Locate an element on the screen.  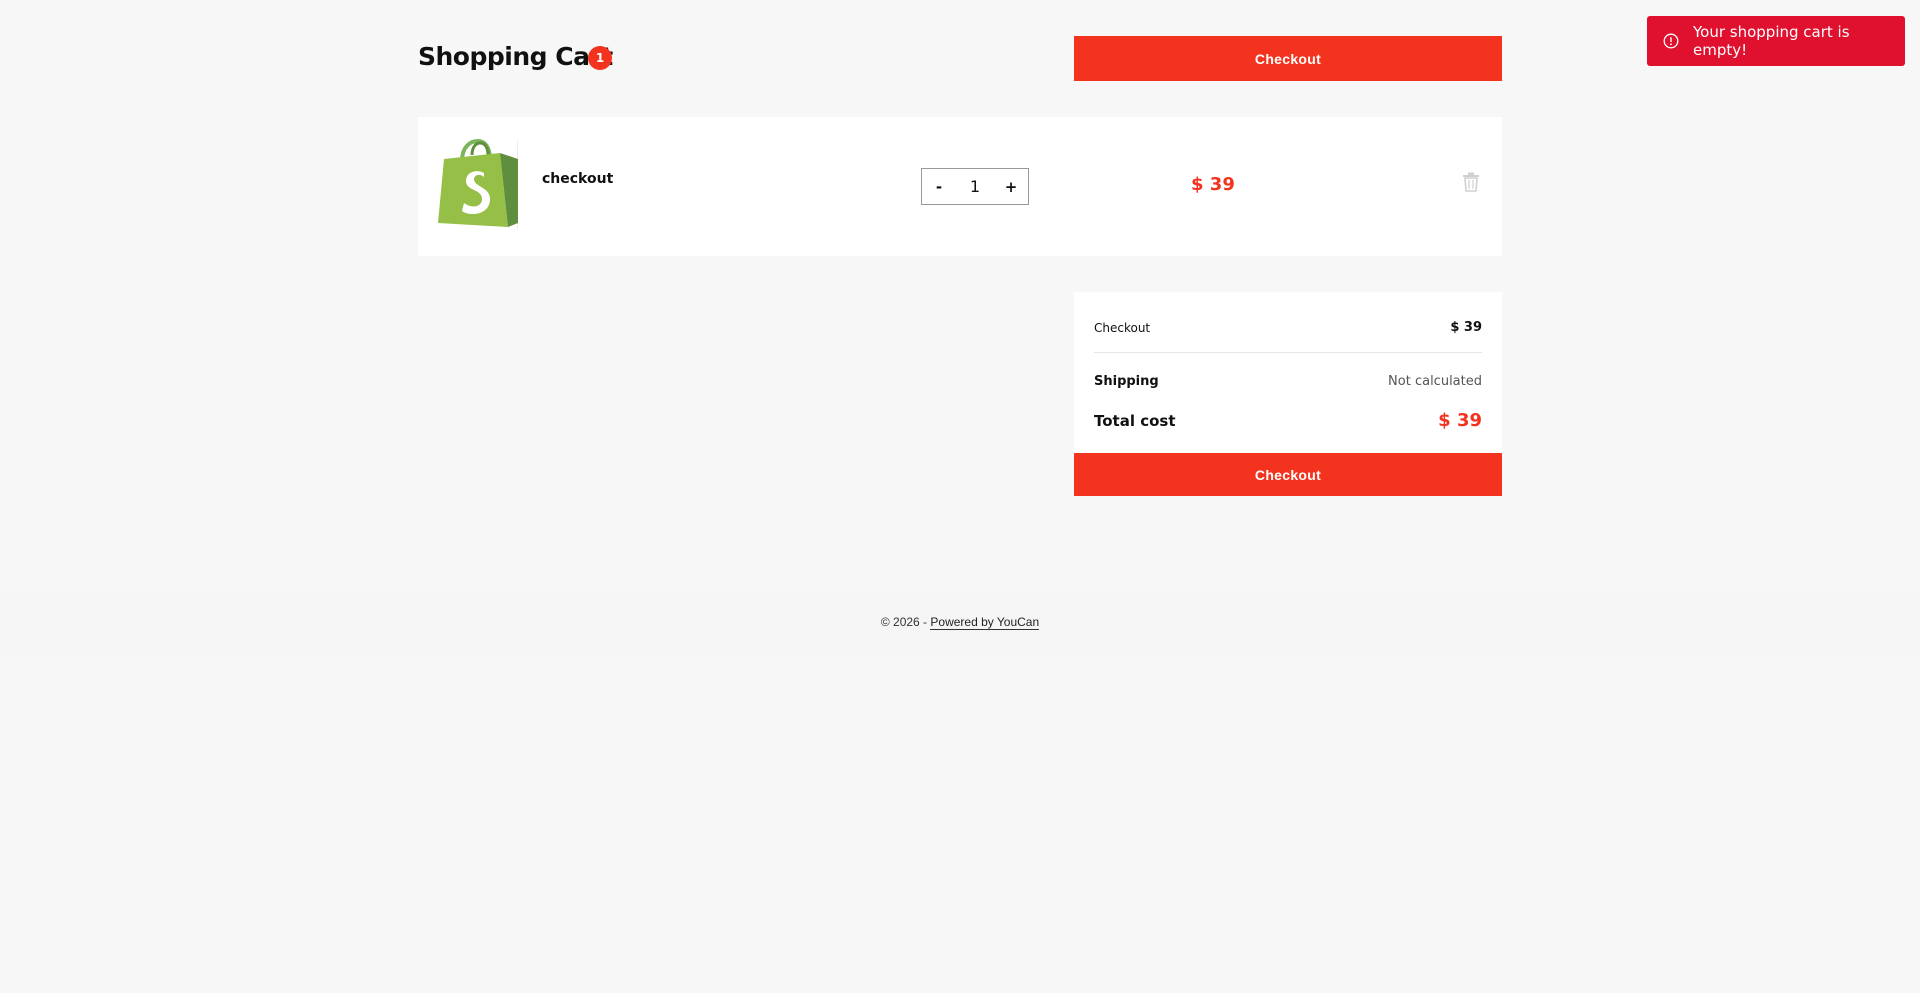
total-value: $ 39 is located at coordinates (1460, 420).